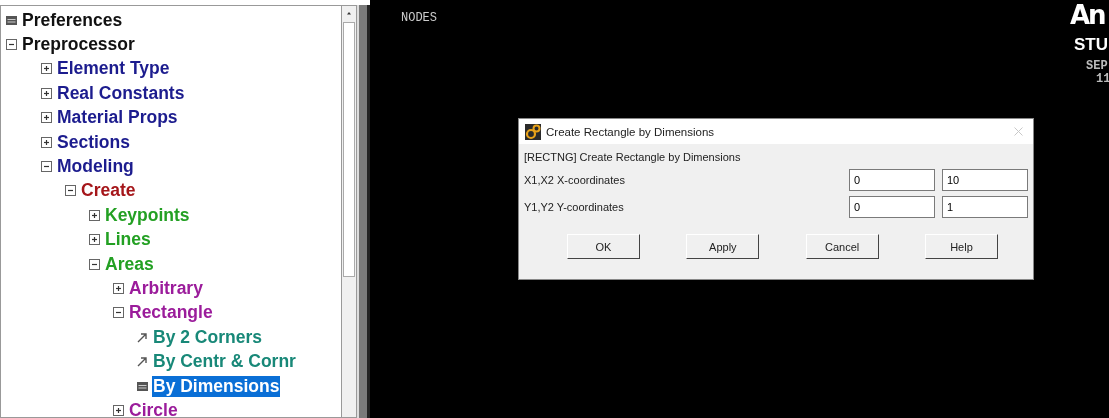 The image size is (1109, 418). I want to click on tree-item: Circle, so click(153, 408).